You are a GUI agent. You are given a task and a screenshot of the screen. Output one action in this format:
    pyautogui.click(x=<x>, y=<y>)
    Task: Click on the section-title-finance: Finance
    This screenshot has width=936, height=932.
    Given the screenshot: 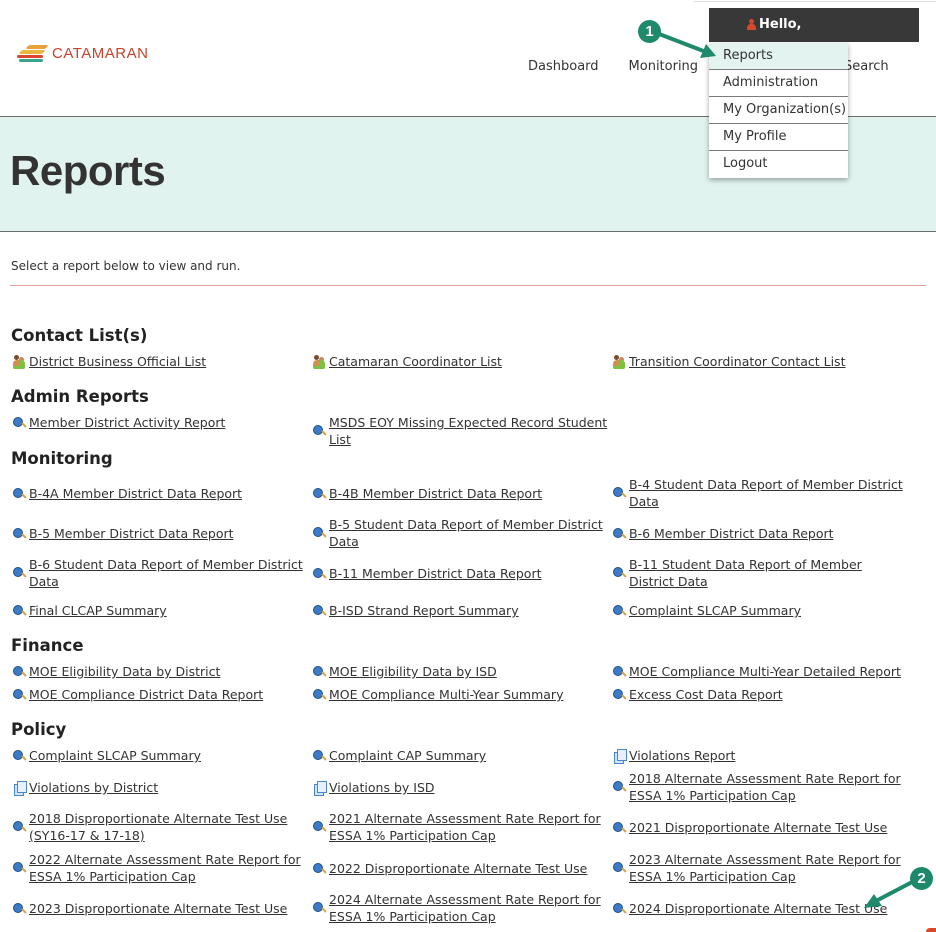 What is the action you would take?
    pyautogui.click(x=47, y=645)
    